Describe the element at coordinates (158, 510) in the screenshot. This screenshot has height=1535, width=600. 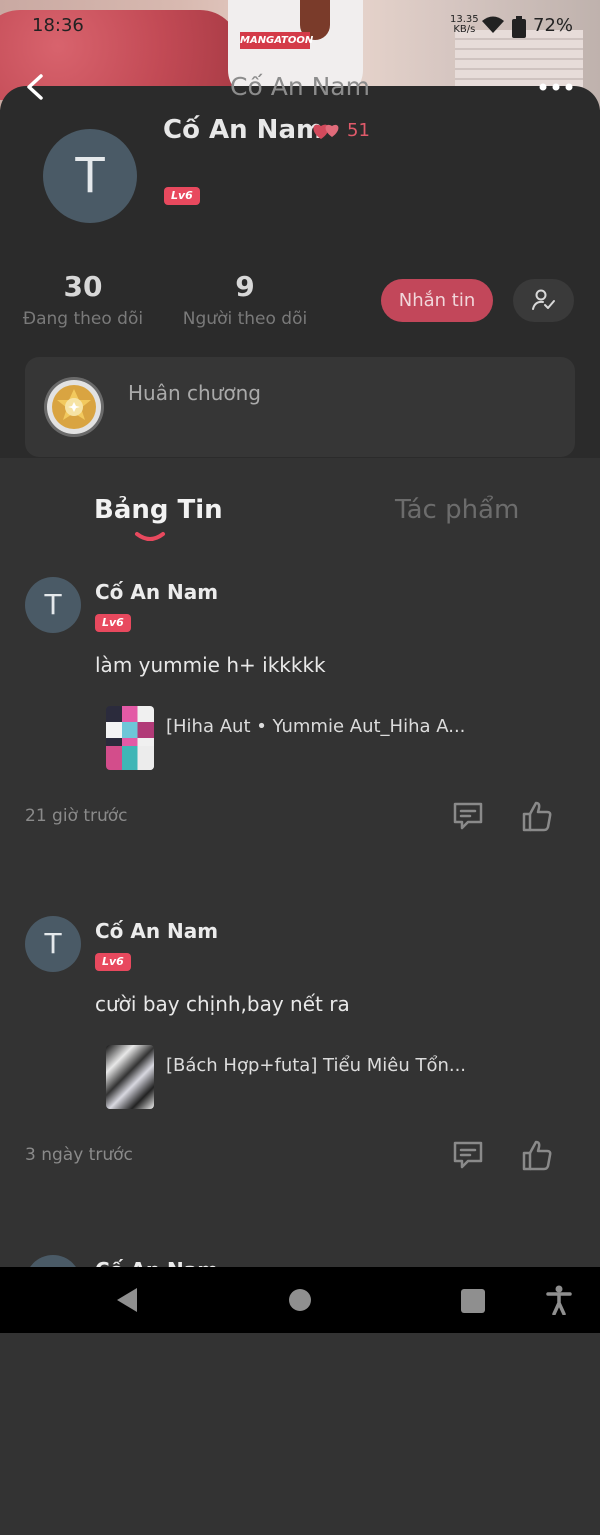
I see `tab-feed: Bảng Tin` at that location.